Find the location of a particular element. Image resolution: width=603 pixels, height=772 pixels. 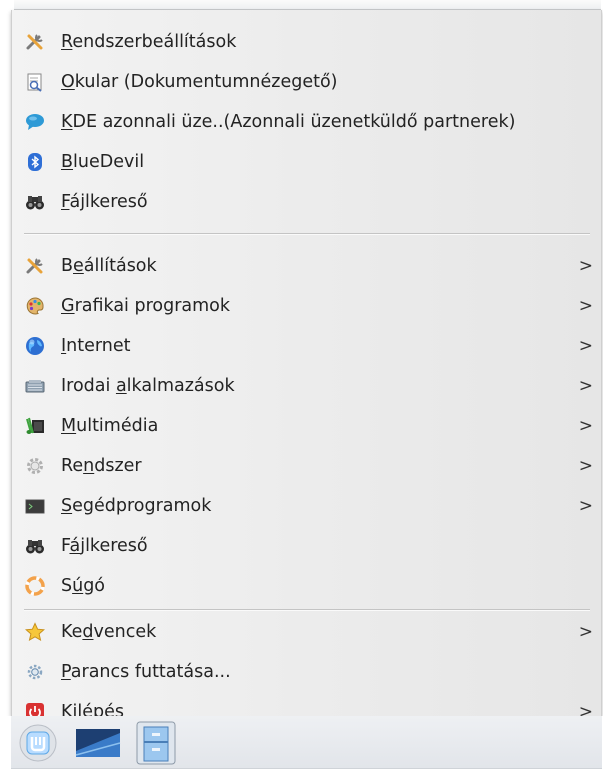

palette-icon is located at coordinates (35, 306).